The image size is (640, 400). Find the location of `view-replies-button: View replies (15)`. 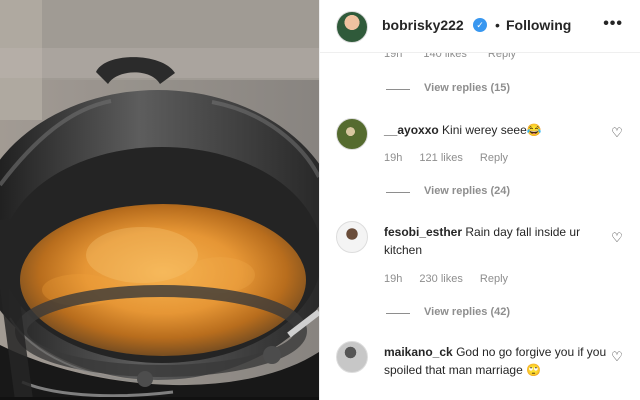

view-replies-button: View replies (15) is located at coordinates (467, 88).